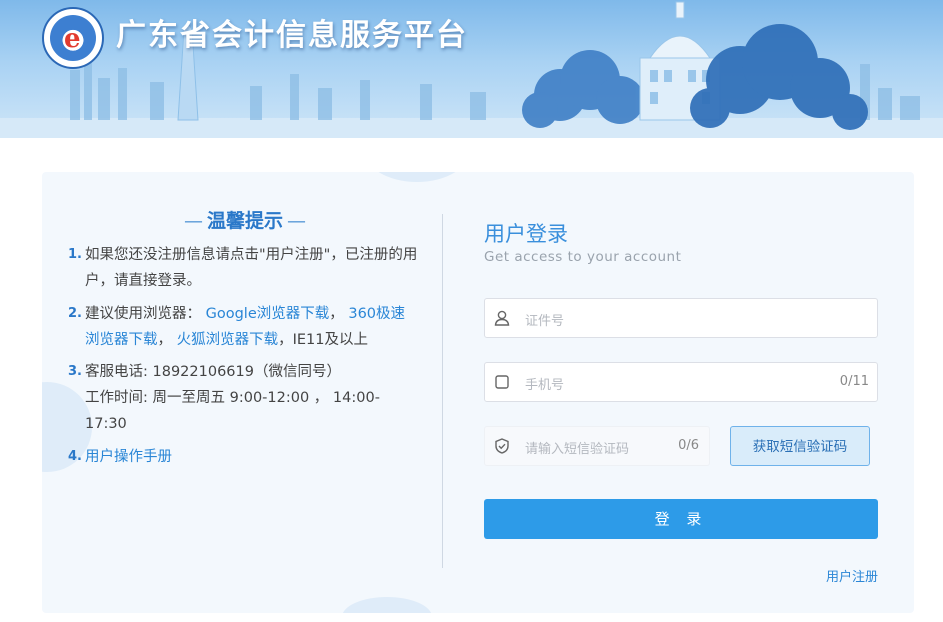  I want to click on google-browser-download-link: Google浏览器下载, so click(268, 314).